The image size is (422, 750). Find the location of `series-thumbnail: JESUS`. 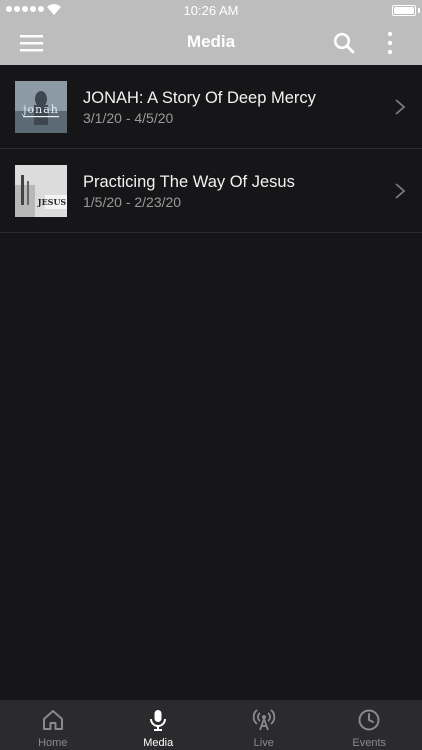

series-thumbnail: JESUS is located at coordinates (41, 191).